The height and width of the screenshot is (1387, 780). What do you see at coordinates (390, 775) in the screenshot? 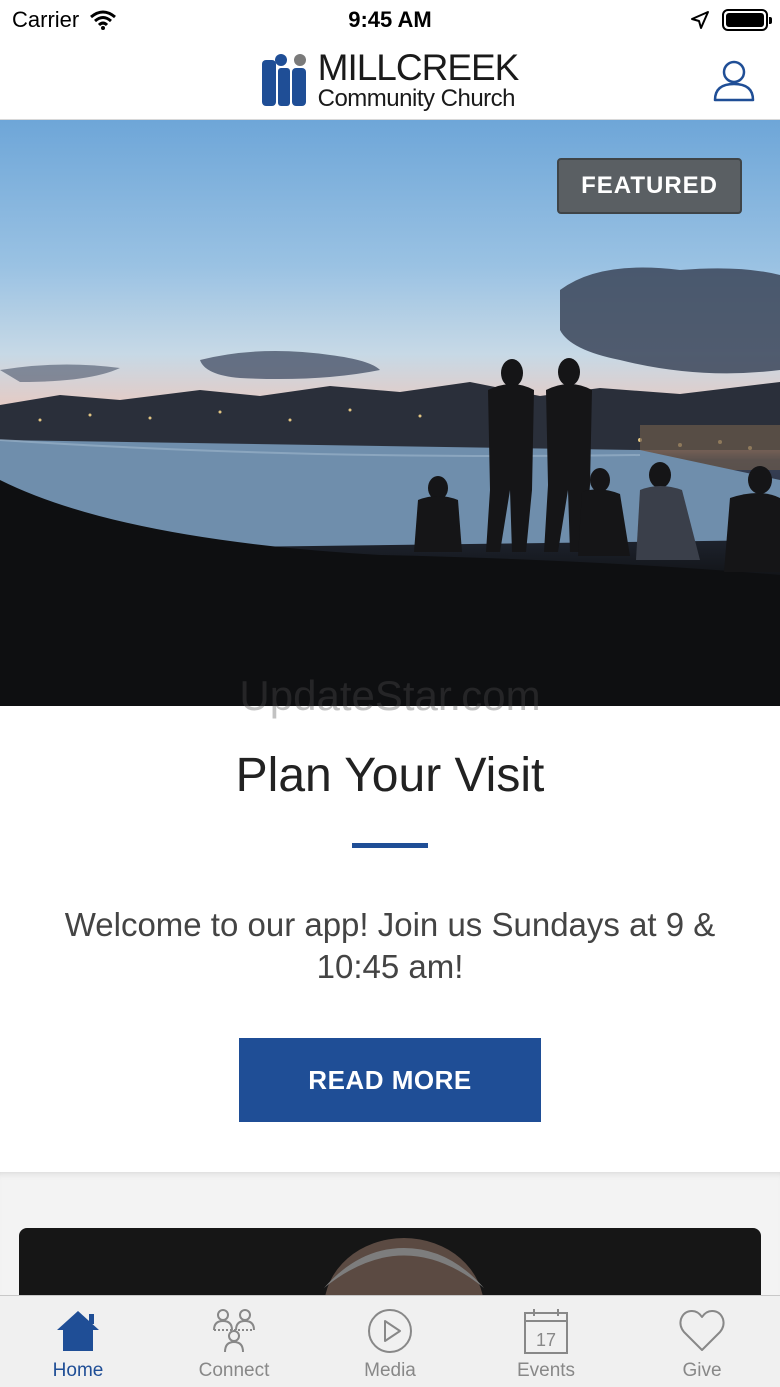
I see `card-title: Plan Your Visit` at bounding box center [390, 775].